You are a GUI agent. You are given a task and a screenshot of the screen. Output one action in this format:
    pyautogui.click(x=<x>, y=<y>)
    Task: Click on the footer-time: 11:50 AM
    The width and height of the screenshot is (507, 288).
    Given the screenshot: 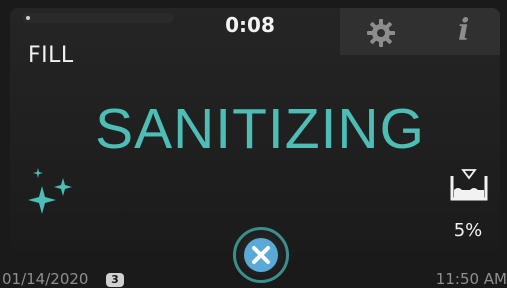 What is the action you would take?
    pyautogui.click(x=471, y=279)
    